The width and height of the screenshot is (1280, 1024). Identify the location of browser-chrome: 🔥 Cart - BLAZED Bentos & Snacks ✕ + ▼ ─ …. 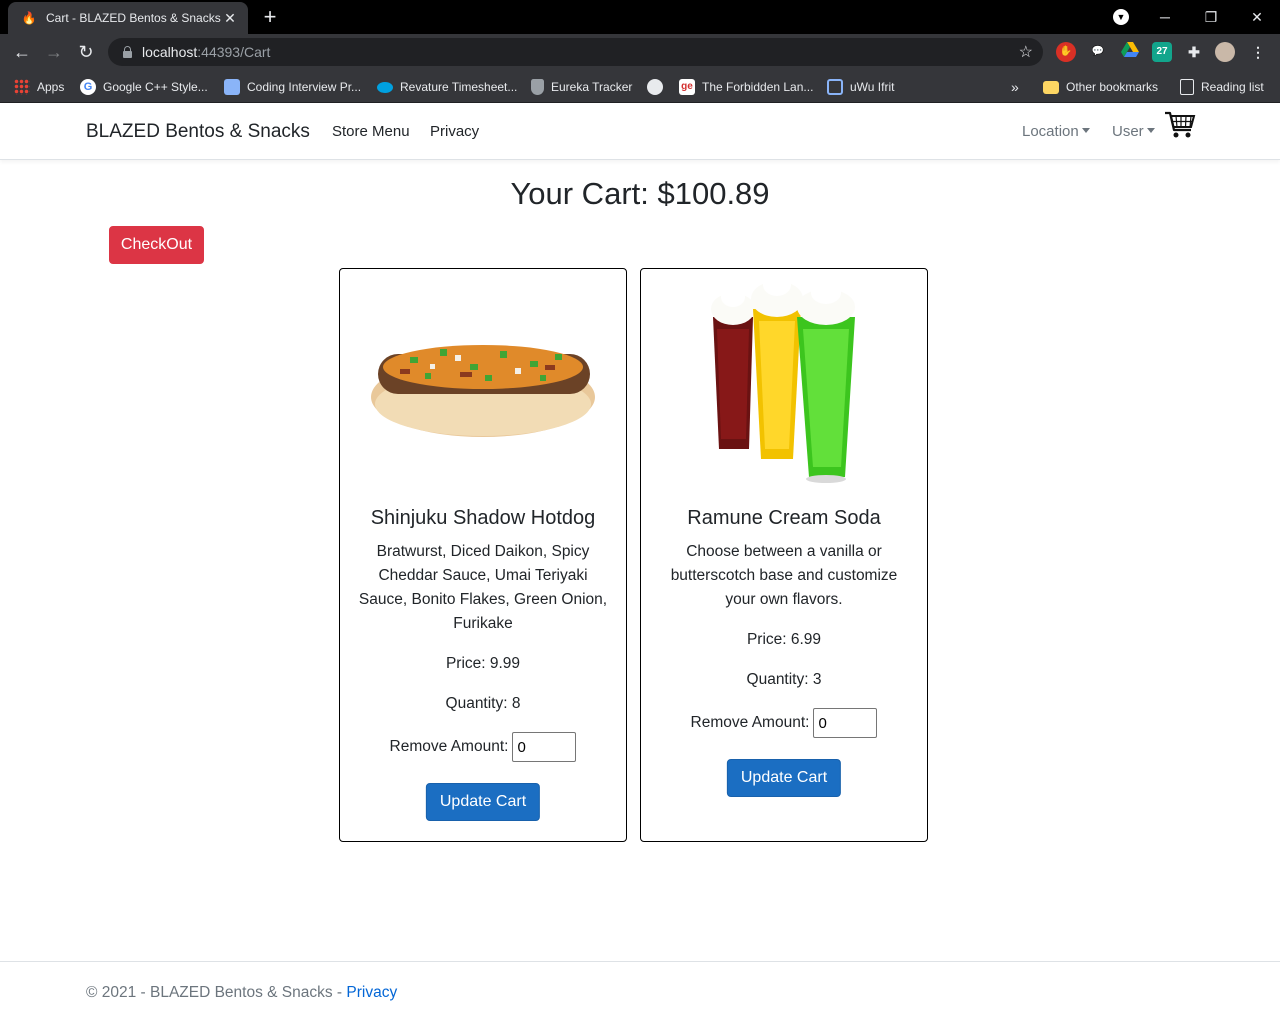
(640, 51).